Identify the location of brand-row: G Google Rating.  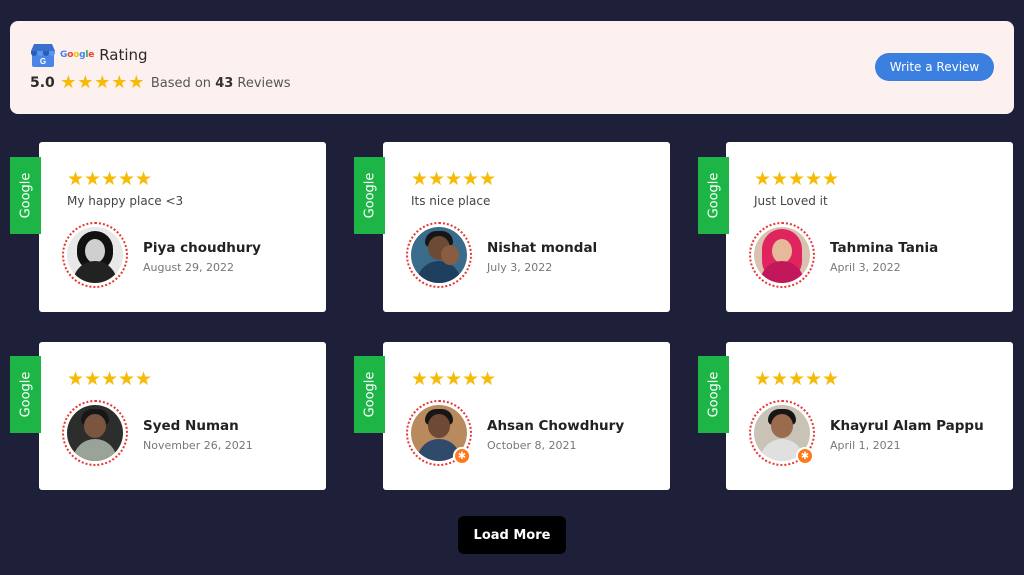
(89, 55).